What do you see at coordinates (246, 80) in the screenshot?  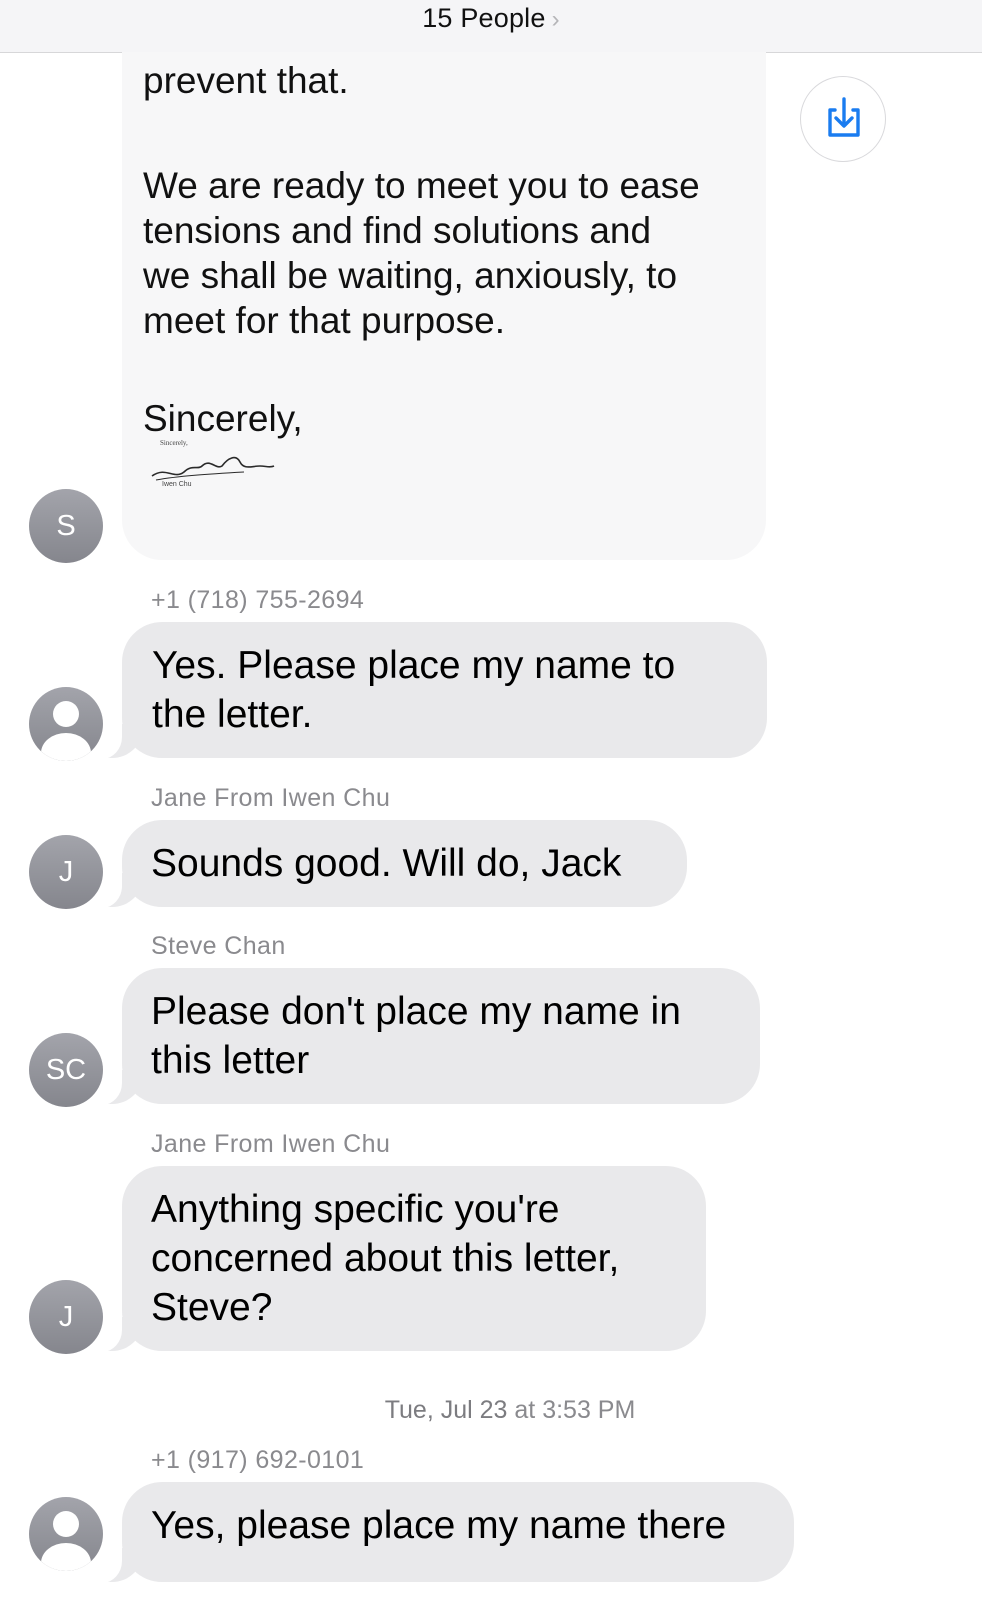 I see `letter-text-top: prevent that.` at bounding box center [246, 80].